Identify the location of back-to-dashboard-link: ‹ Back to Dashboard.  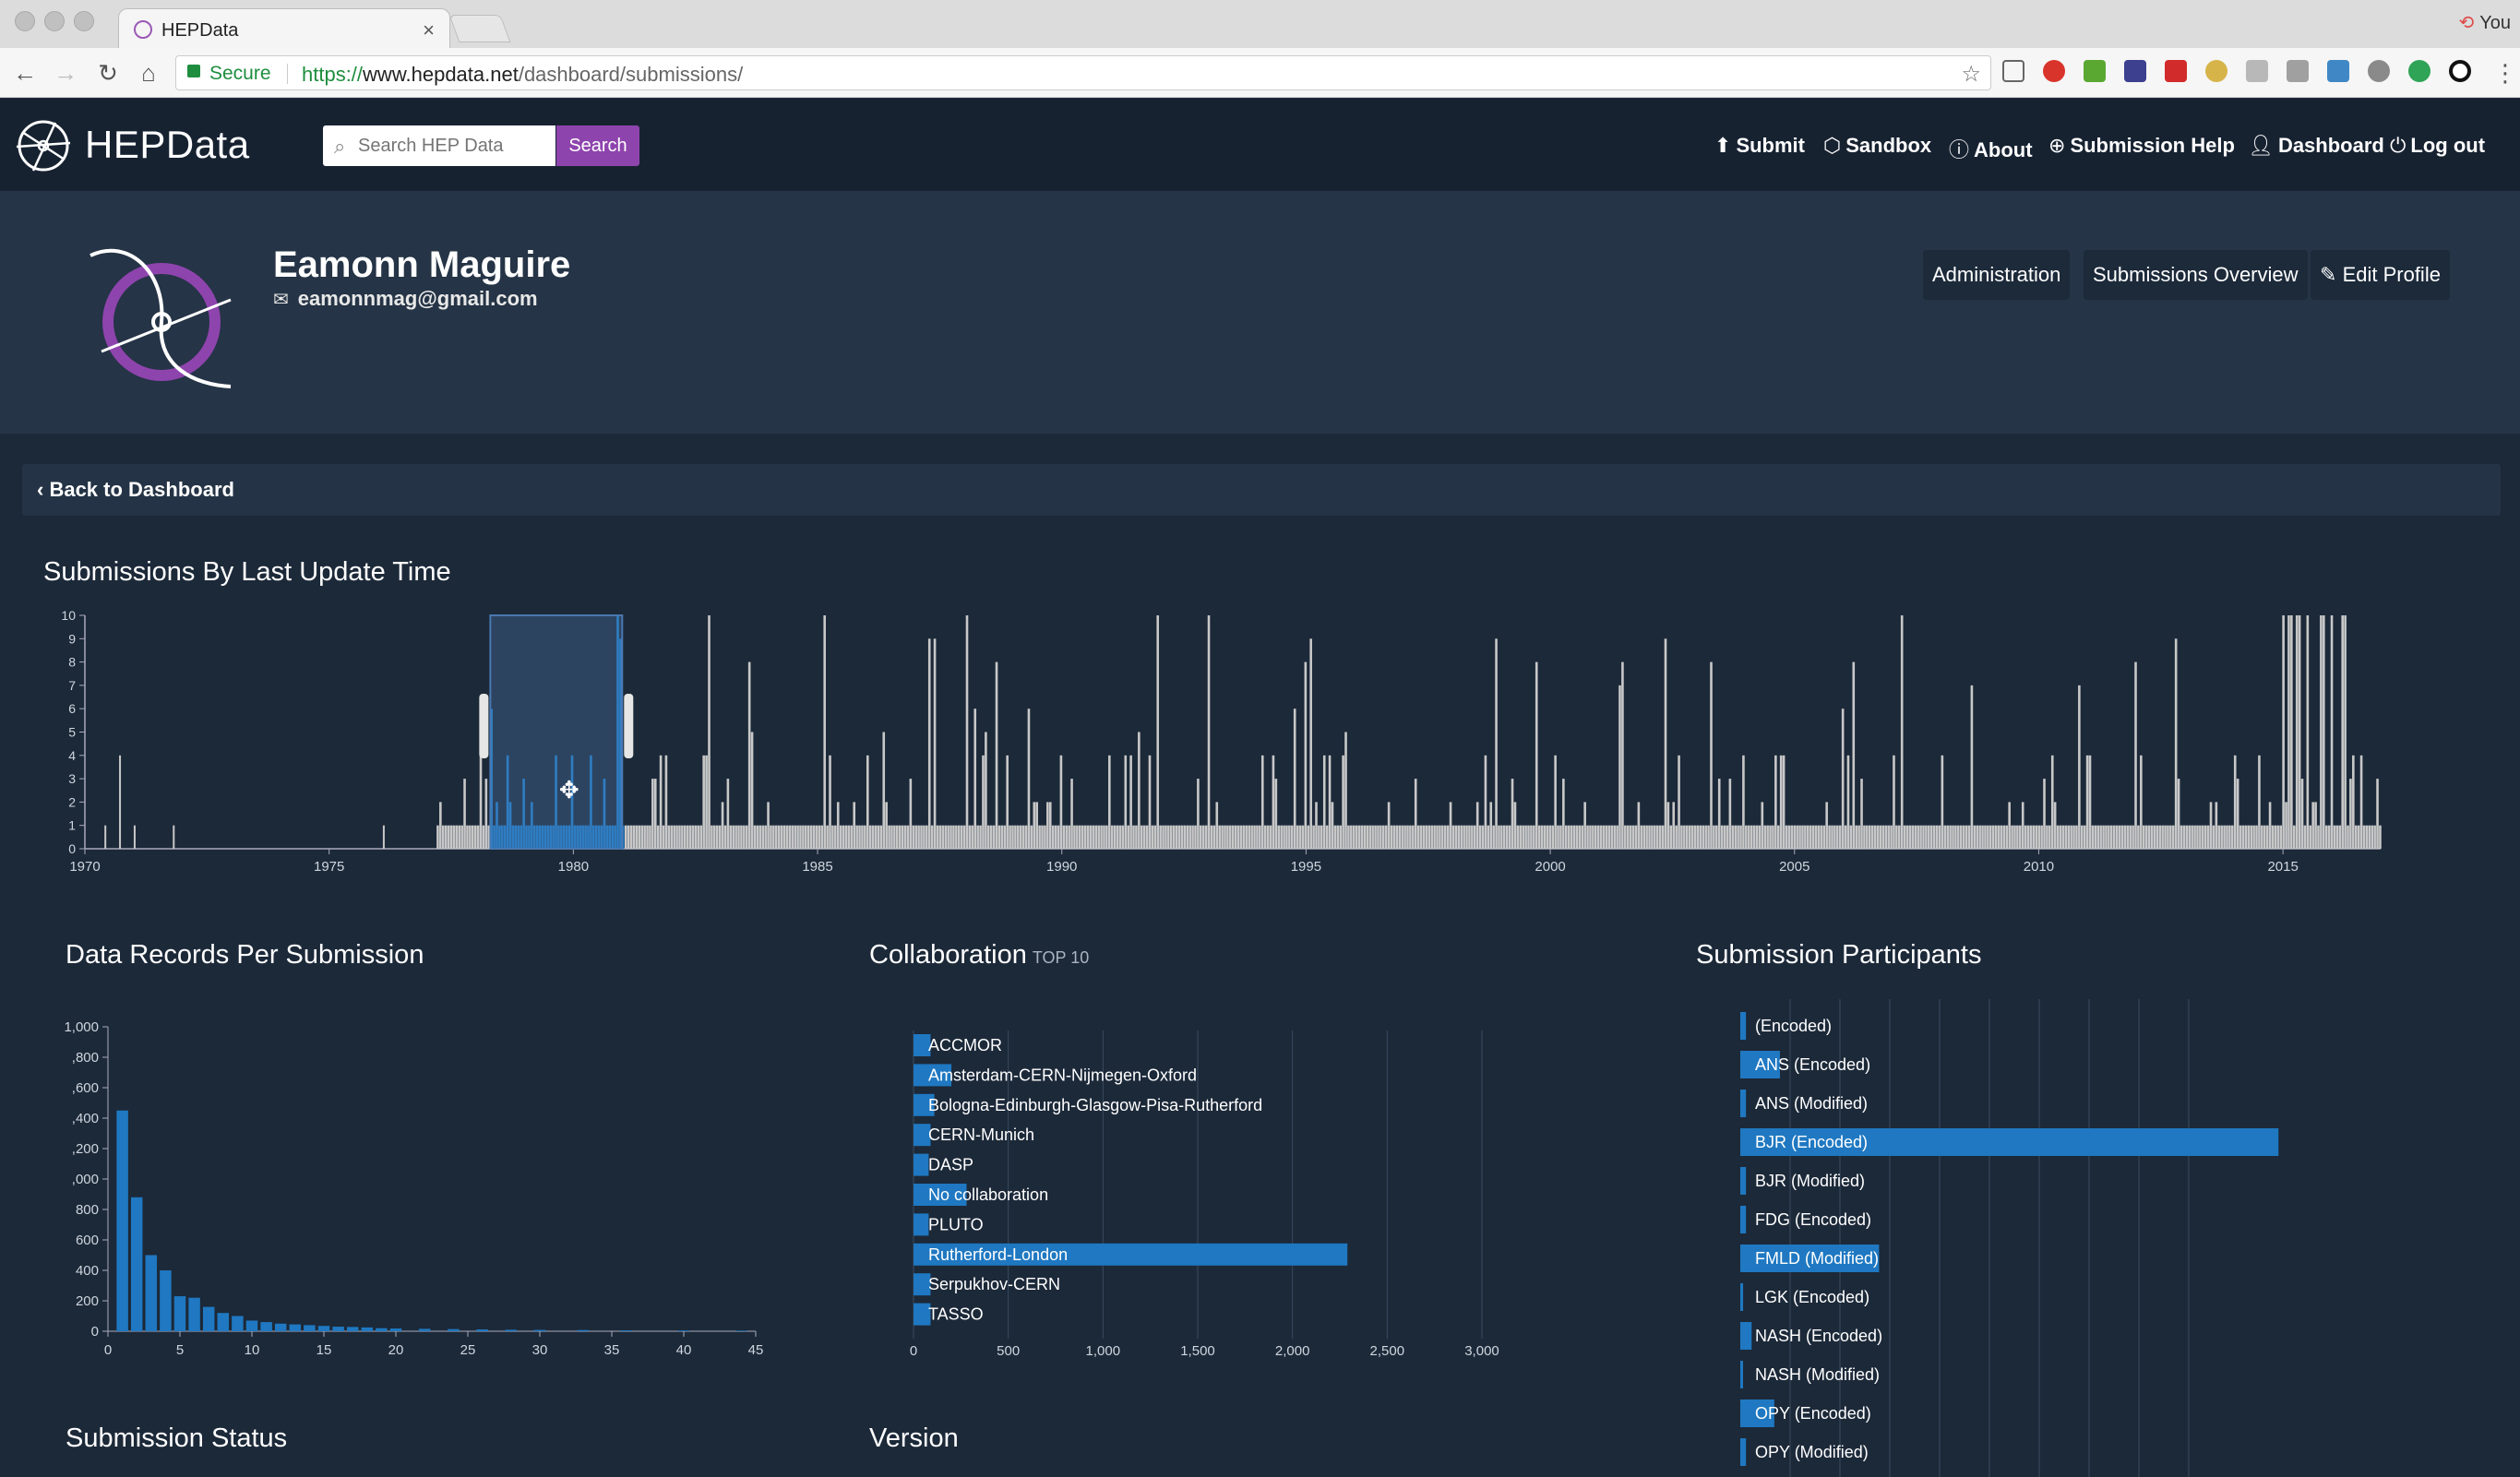
(135, 490).